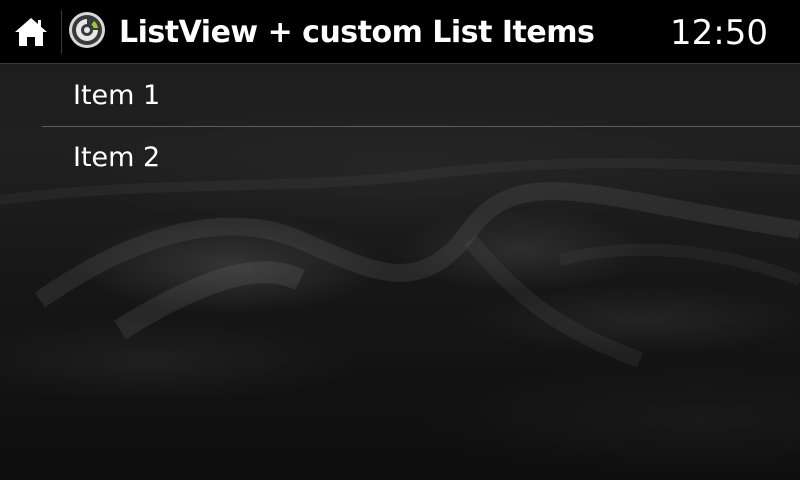 The width and height of the screenshot is (800, 480). Describe the element at coordinates (87, 30) in the screenshot. I see `app-logo-icon` at that location.